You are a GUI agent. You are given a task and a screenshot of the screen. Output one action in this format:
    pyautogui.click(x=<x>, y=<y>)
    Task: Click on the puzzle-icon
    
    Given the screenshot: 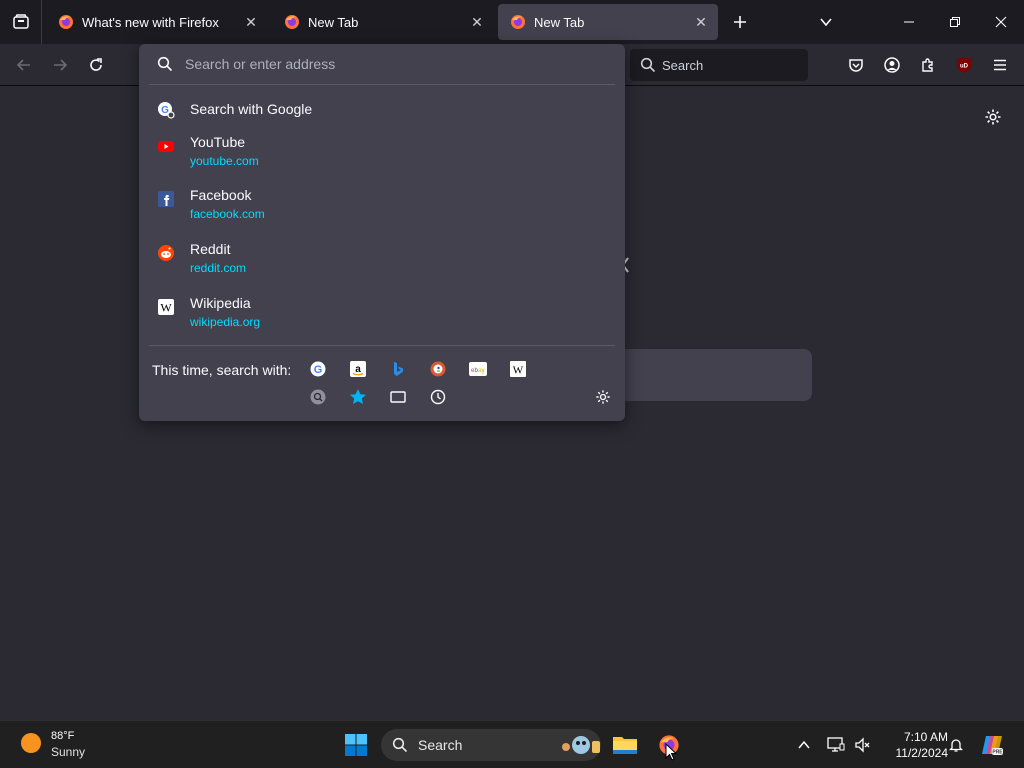 What is the action you would take?
    pyautogui.click(x=927, y=65)
    